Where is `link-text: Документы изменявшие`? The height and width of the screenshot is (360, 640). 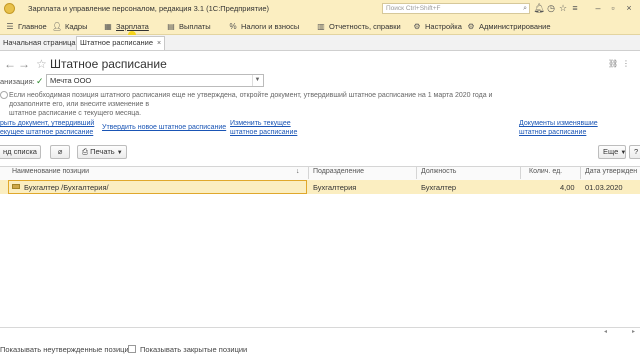
link-text: Документы изменявшие is located at coordinates (558, 123).